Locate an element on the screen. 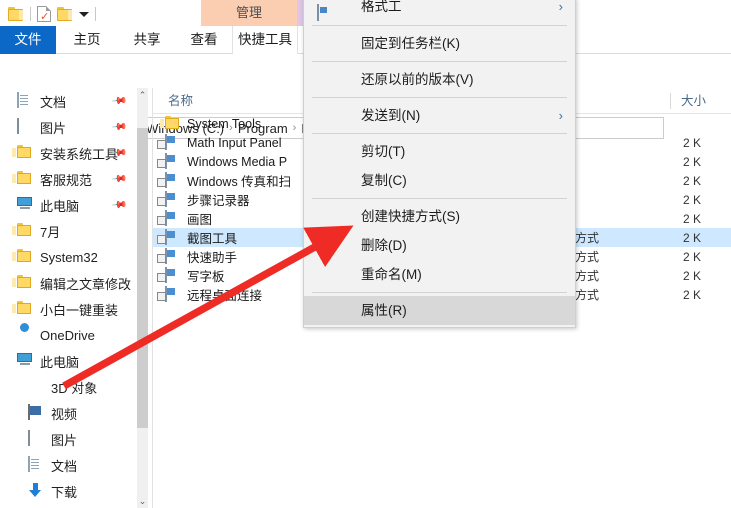  scrollbar-thumb is located at coordinates (142, 278).